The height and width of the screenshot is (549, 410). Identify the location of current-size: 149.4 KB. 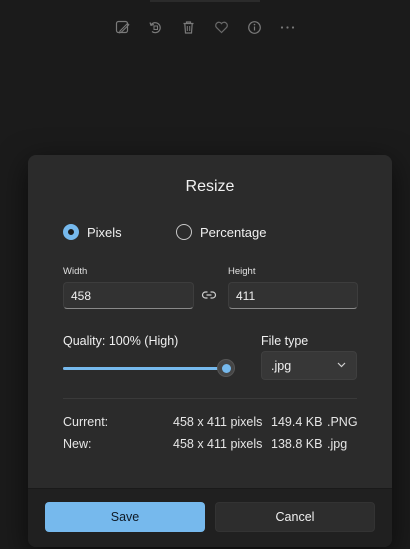
(297, 422).